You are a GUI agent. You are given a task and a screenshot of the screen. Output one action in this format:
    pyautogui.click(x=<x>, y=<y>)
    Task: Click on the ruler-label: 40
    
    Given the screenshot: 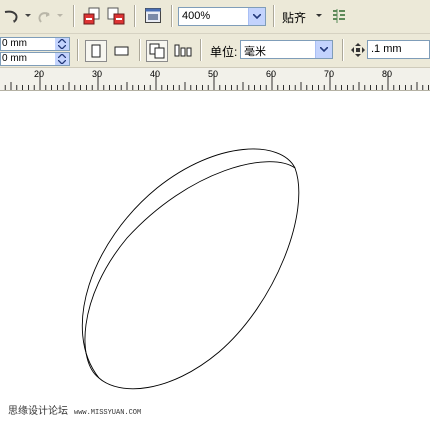 What is the action you would take?
    pyautogui.click(x=155, y=74)
    